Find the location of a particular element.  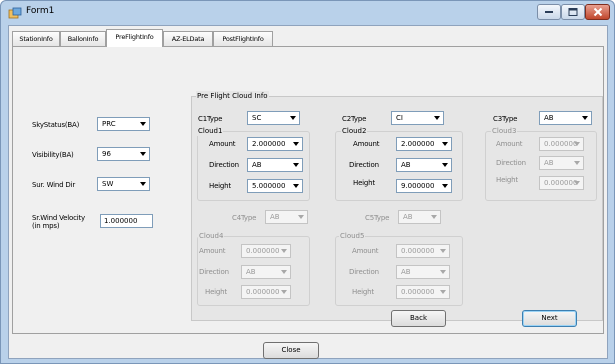

c1-amount-label: Amount is located at coordinates (222, 144).